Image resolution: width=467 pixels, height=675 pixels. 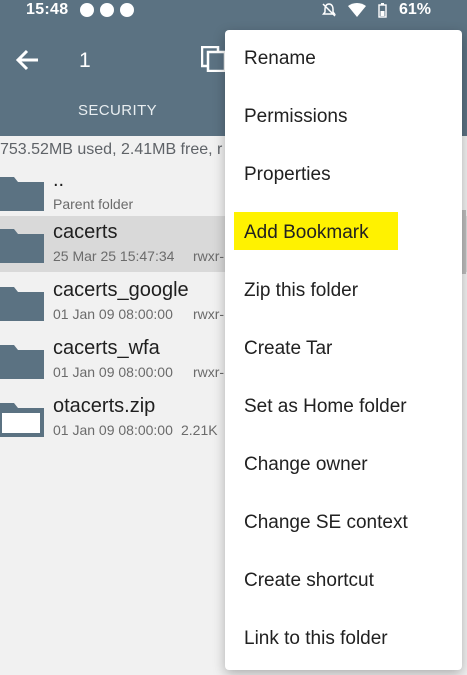 I want to click on menu-item-label: Link to this folder, so click(x=316, y=638).